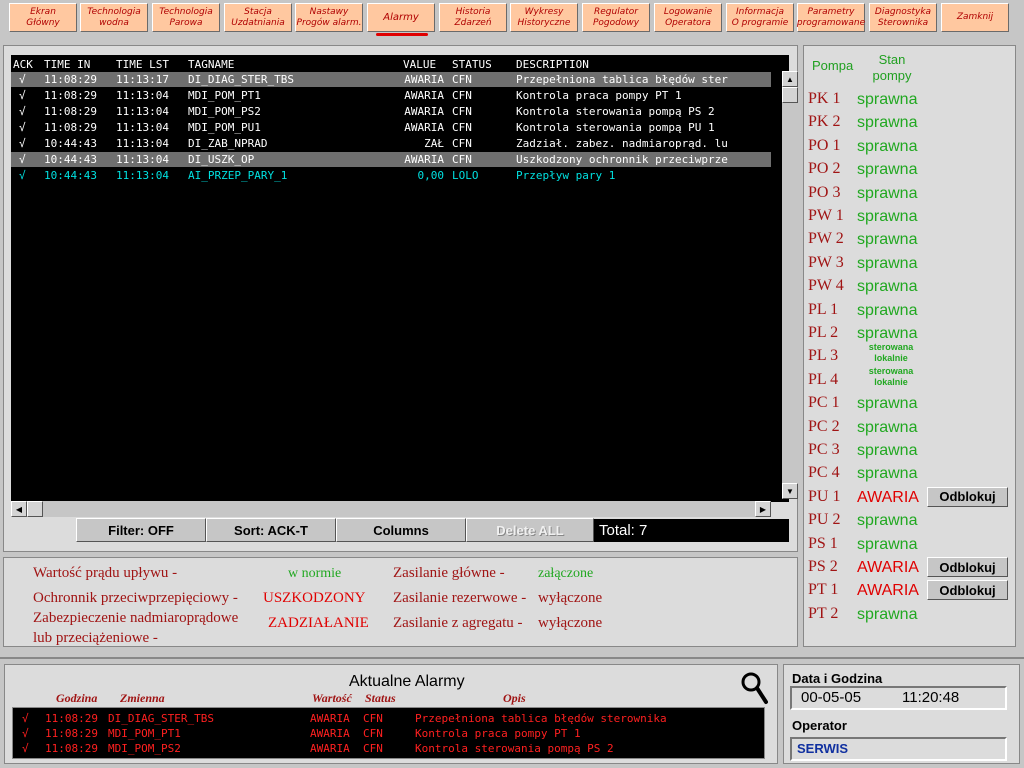 The image size is (1024, 768). I want to click on pump-state: AWARIA, so click(888, 591).